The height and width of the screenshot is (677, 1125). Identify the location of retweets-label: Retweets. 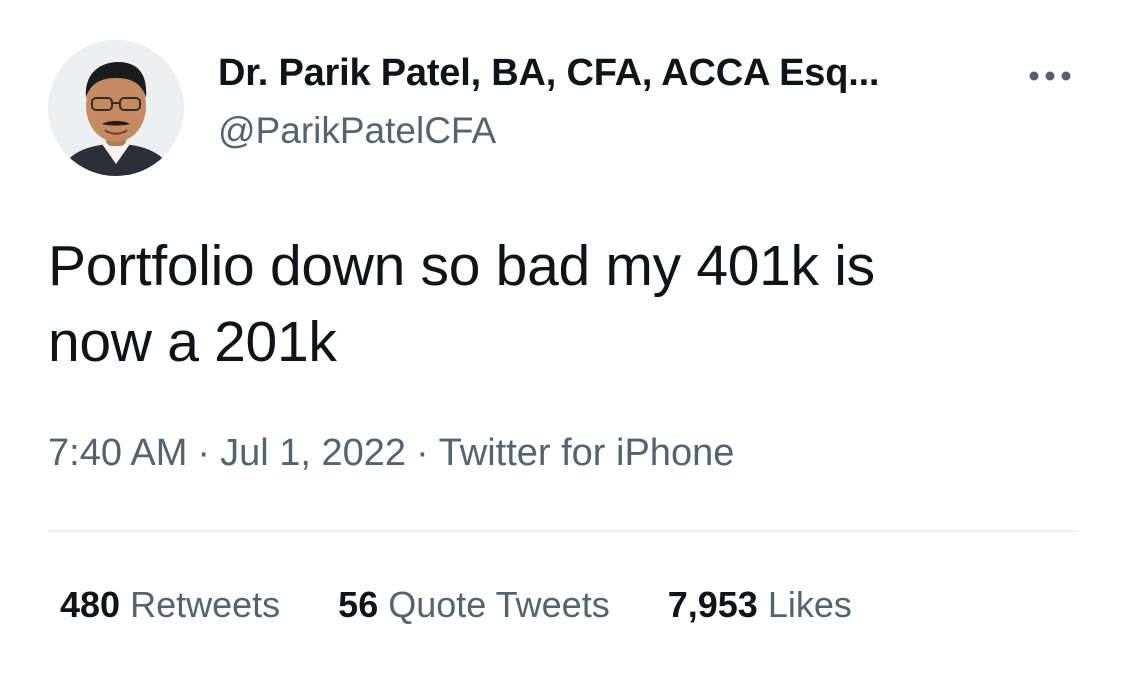
(205, 604).